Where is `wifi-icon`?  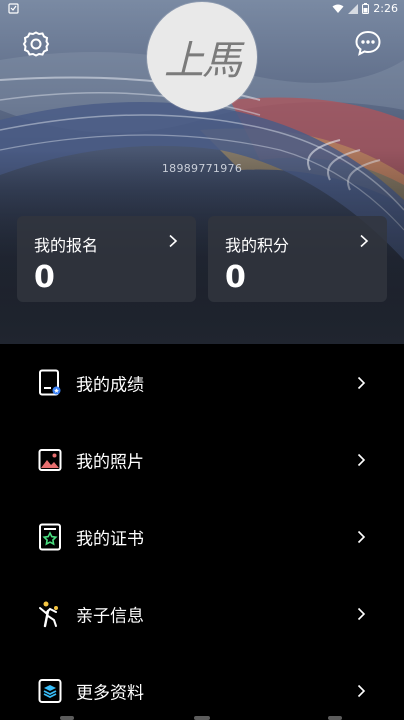
wifi-icon is located at coordinates (338, 8).